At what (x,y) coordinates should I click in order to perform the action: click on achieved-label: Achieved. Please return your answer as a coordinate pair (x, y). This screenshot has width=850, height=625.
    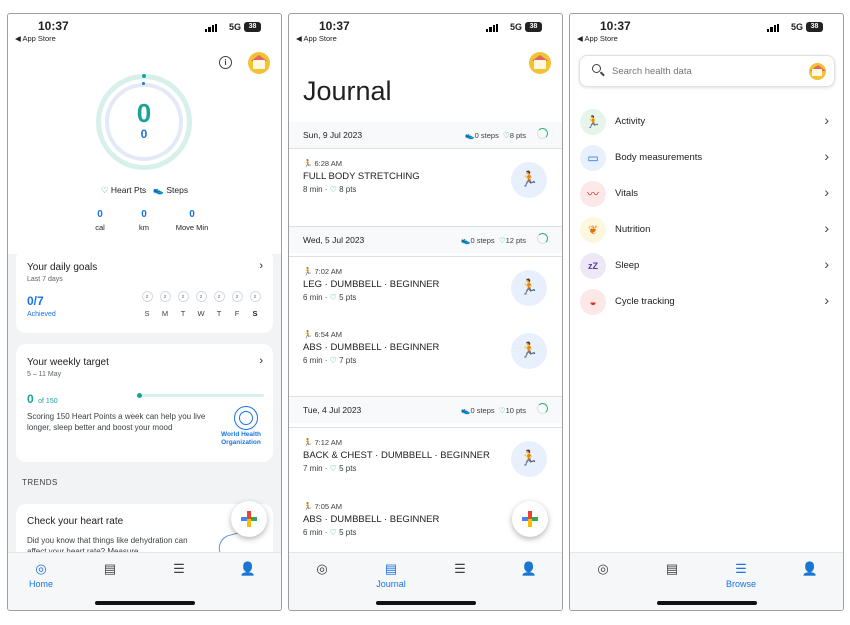
    Looking at the image, I should click on (41, 314).